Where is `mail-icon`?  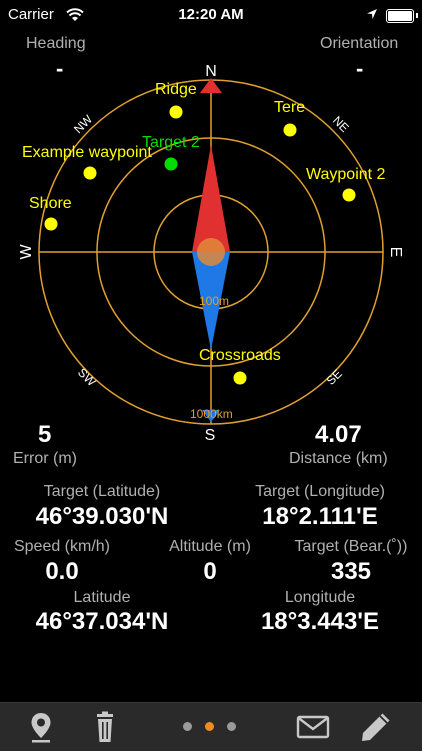 mail-icon is located at coordinates (313, 727).